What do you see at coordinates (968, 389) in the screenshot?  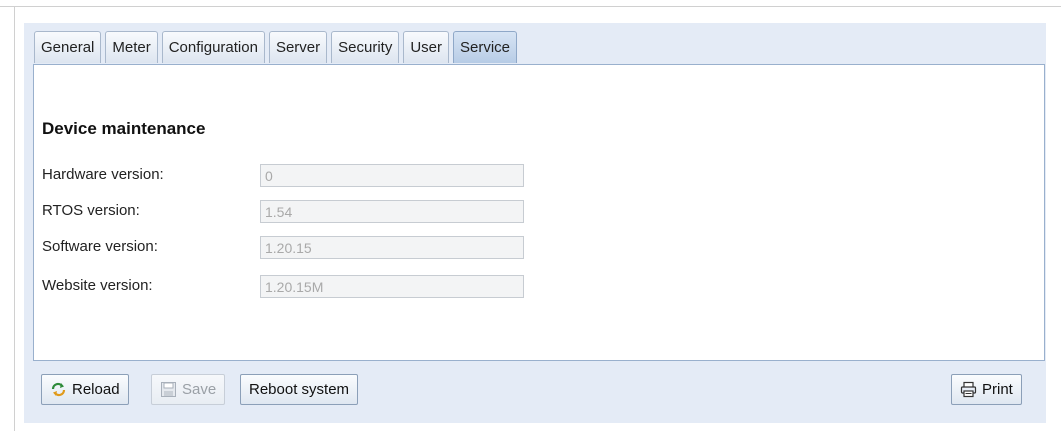 I see `print-icon` at bounding box center [968, 389].